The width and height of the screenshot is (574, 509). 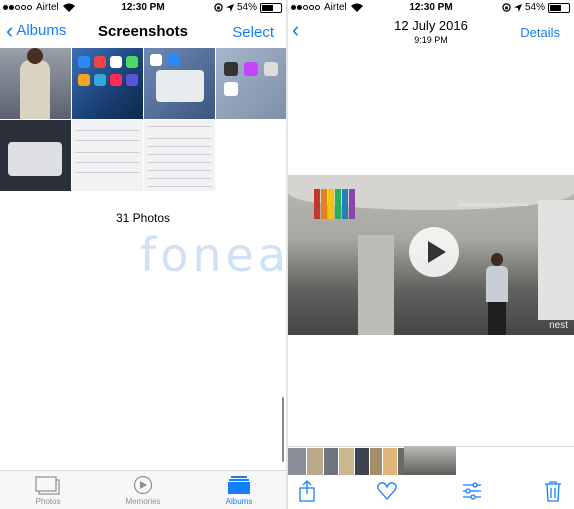 I want to click on photo-grid, so click(x=143, y=119).